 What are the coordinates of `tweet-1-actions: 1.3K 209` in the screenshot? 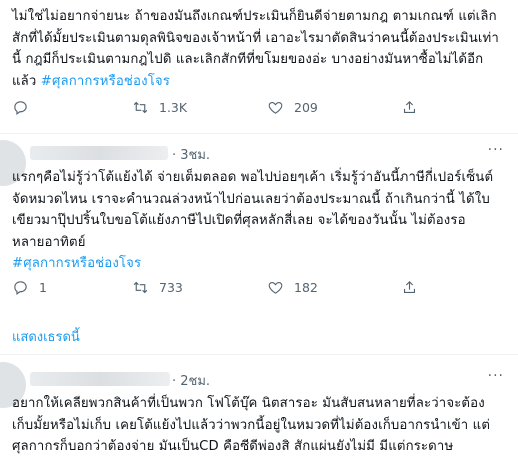 It's located at (215, 107).